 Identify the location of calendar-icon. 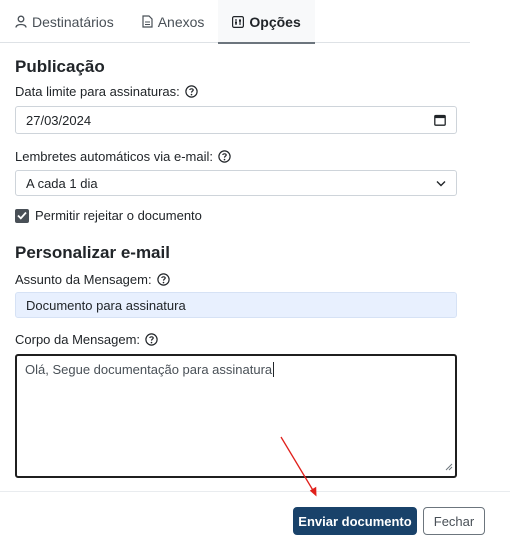
(440, 120).